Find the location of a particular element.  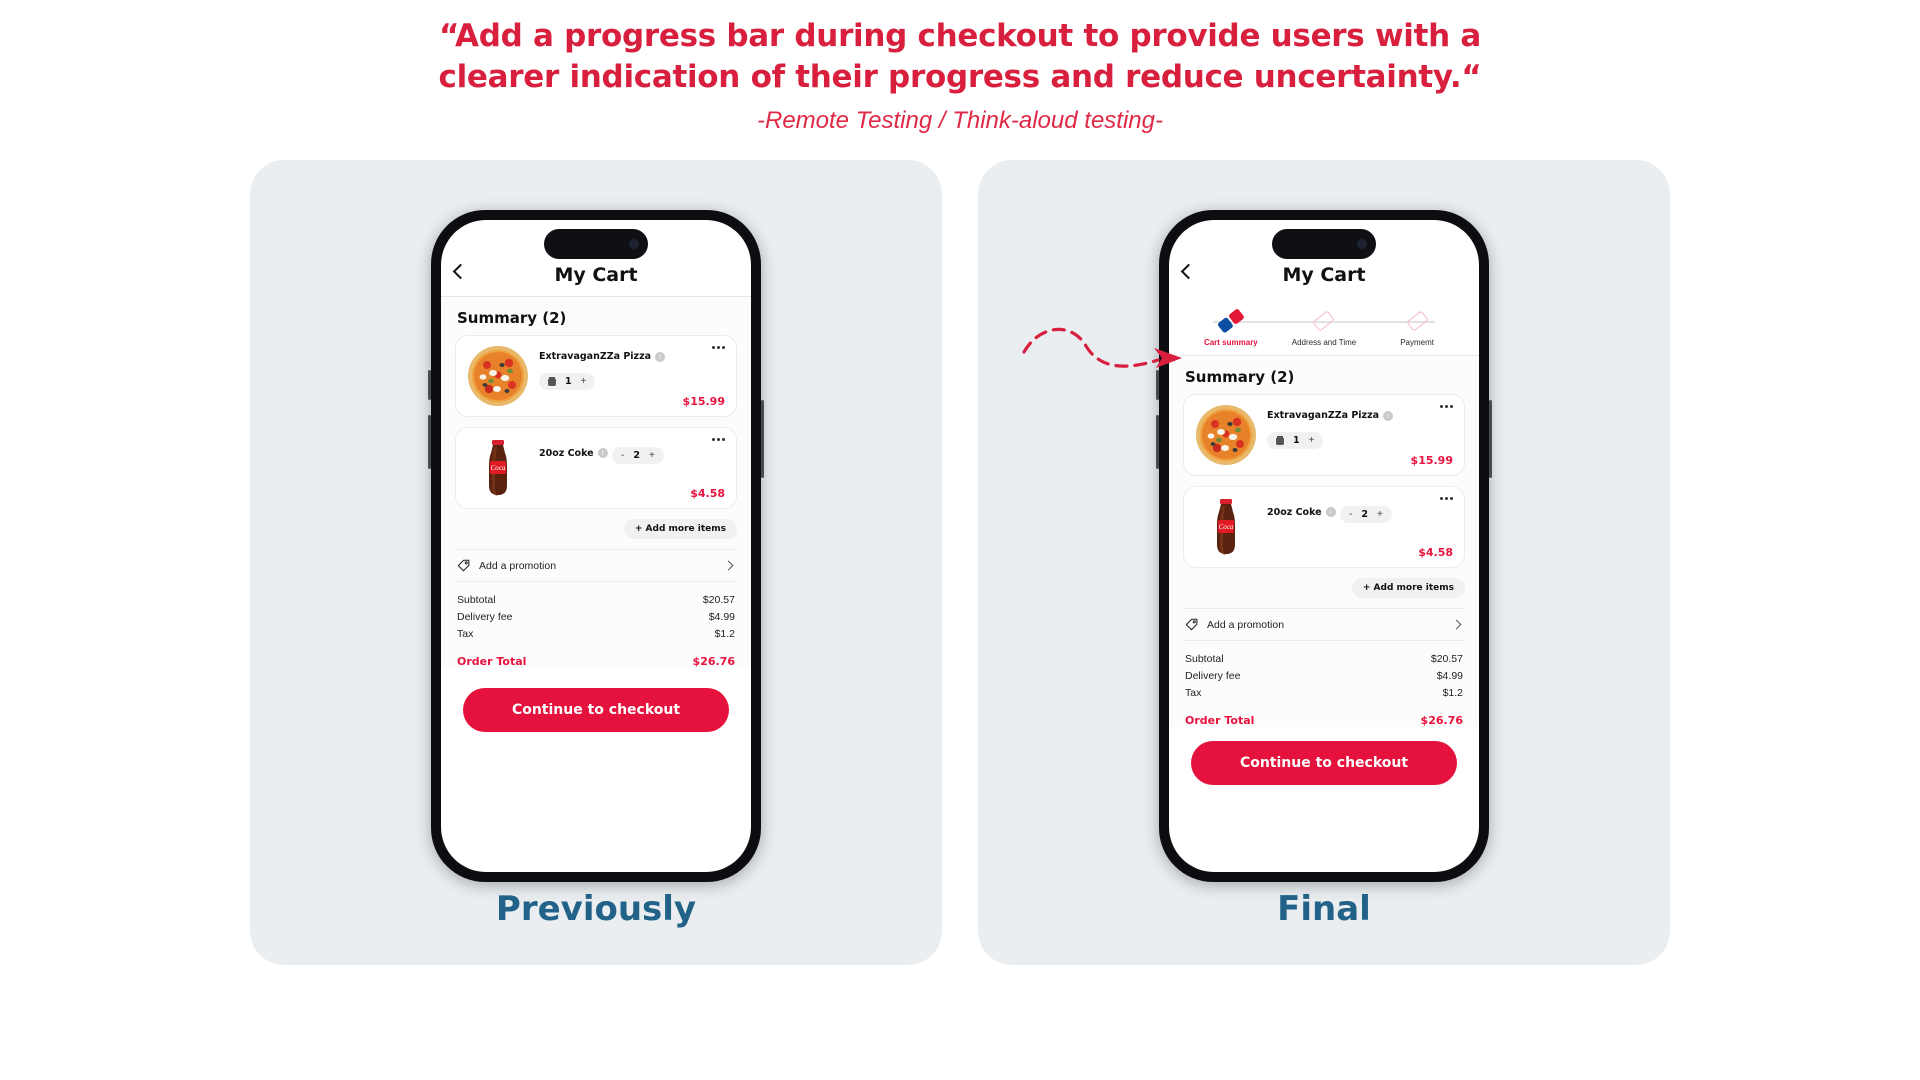

checkout-wrap: Continue to checkout is located at coordinates (596, 700).